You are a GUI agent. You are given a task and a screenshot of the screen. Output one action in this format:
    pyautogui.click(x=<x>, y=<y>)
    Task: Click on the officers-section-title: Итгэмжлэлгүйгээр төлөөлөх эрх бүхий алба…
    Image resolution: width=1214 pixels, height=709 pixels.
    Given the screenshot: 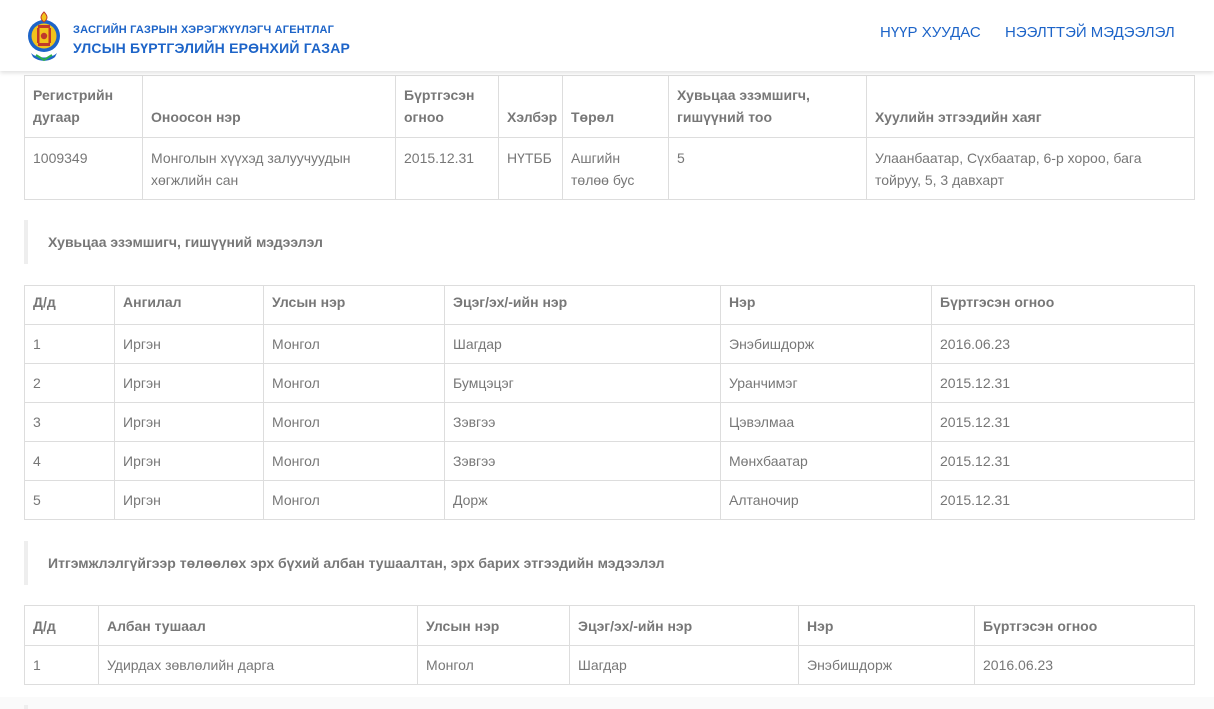 What is the action you would take?
    pyautogui.click(x=609, y=563)
    